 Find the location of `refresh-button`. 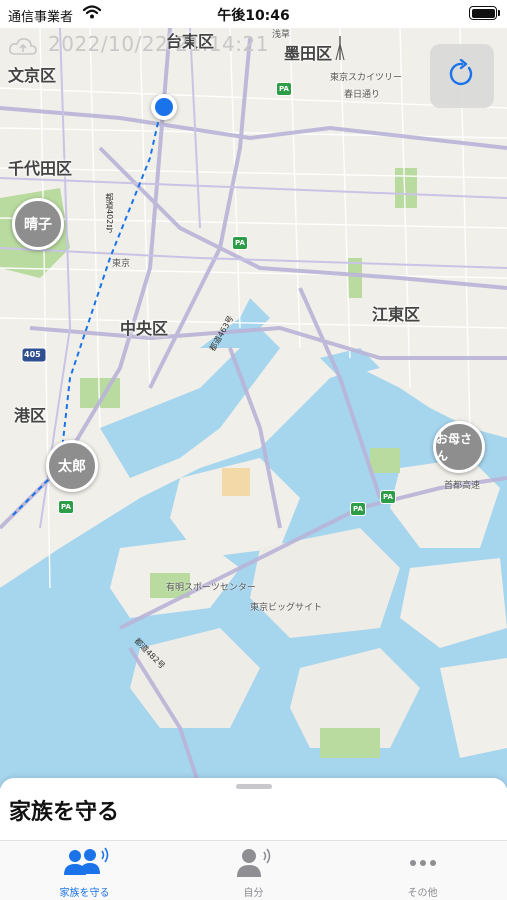

refresh-button is located at coordinates (462, 76).